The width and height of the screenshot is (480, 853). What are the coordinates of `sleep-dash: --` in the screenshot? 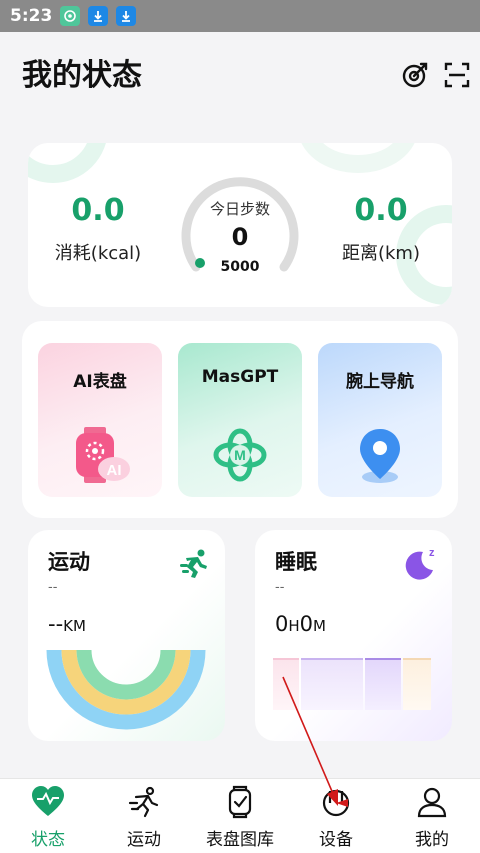 It's located at (280, 587).